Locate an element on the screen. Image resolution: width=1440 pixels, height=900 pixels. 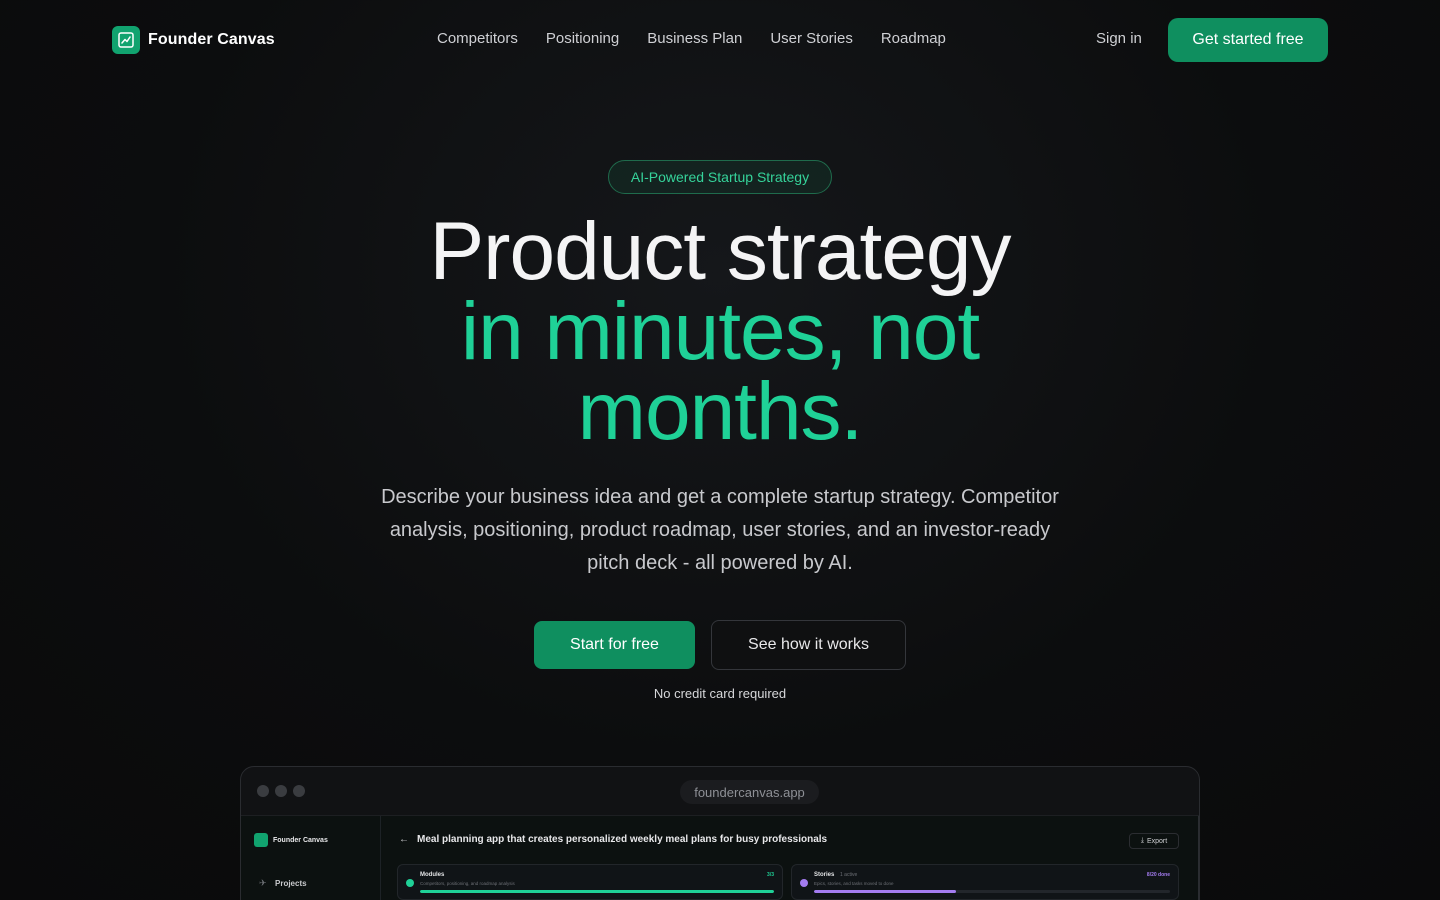
sign-in-link: Sign in is located at coordinates (1119, 38).